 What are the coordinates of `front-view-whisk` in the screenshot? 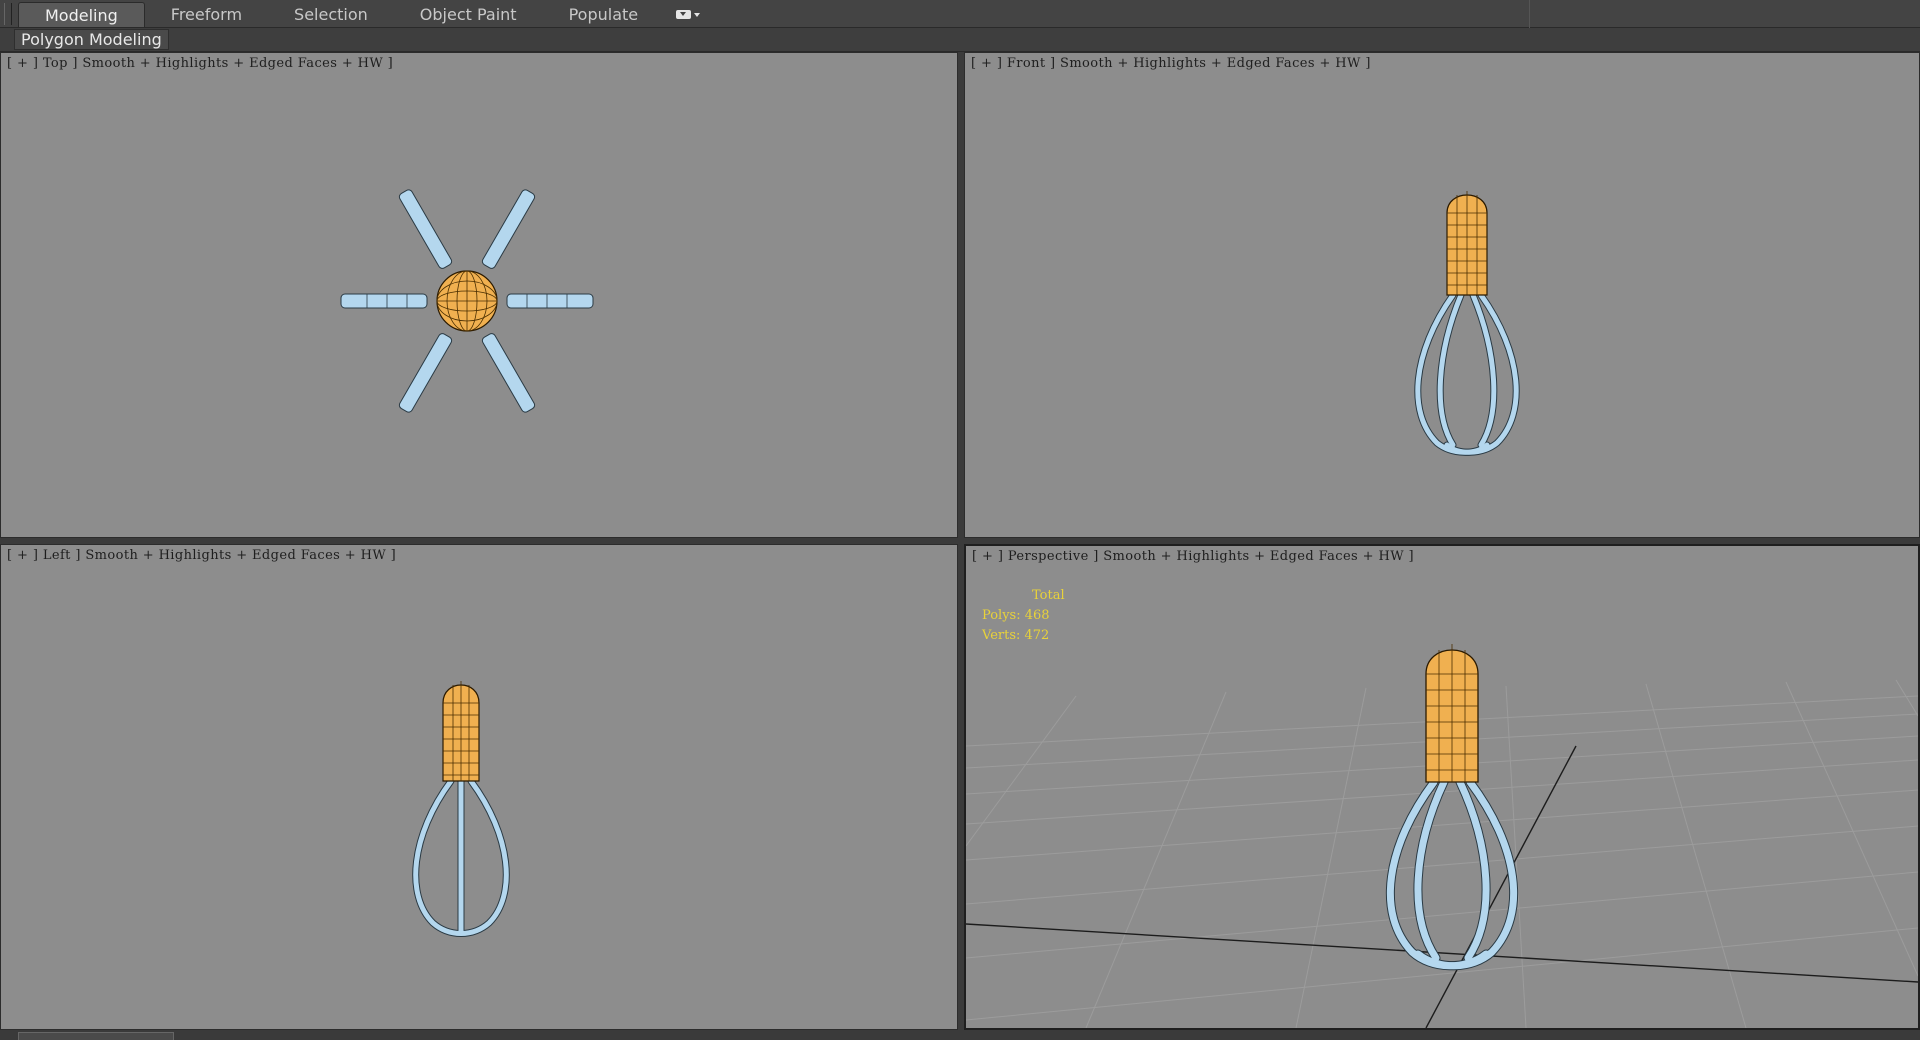 It's located at (1467, 323).